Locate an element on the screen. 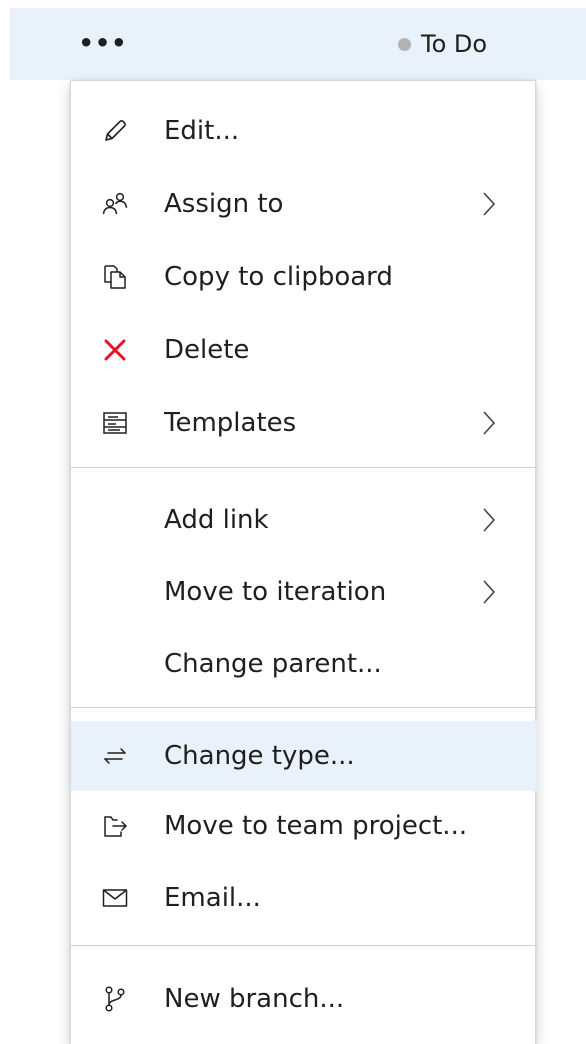  menu-item-move-to-iteration: Move to iteration is located at coordinates (304, 592).